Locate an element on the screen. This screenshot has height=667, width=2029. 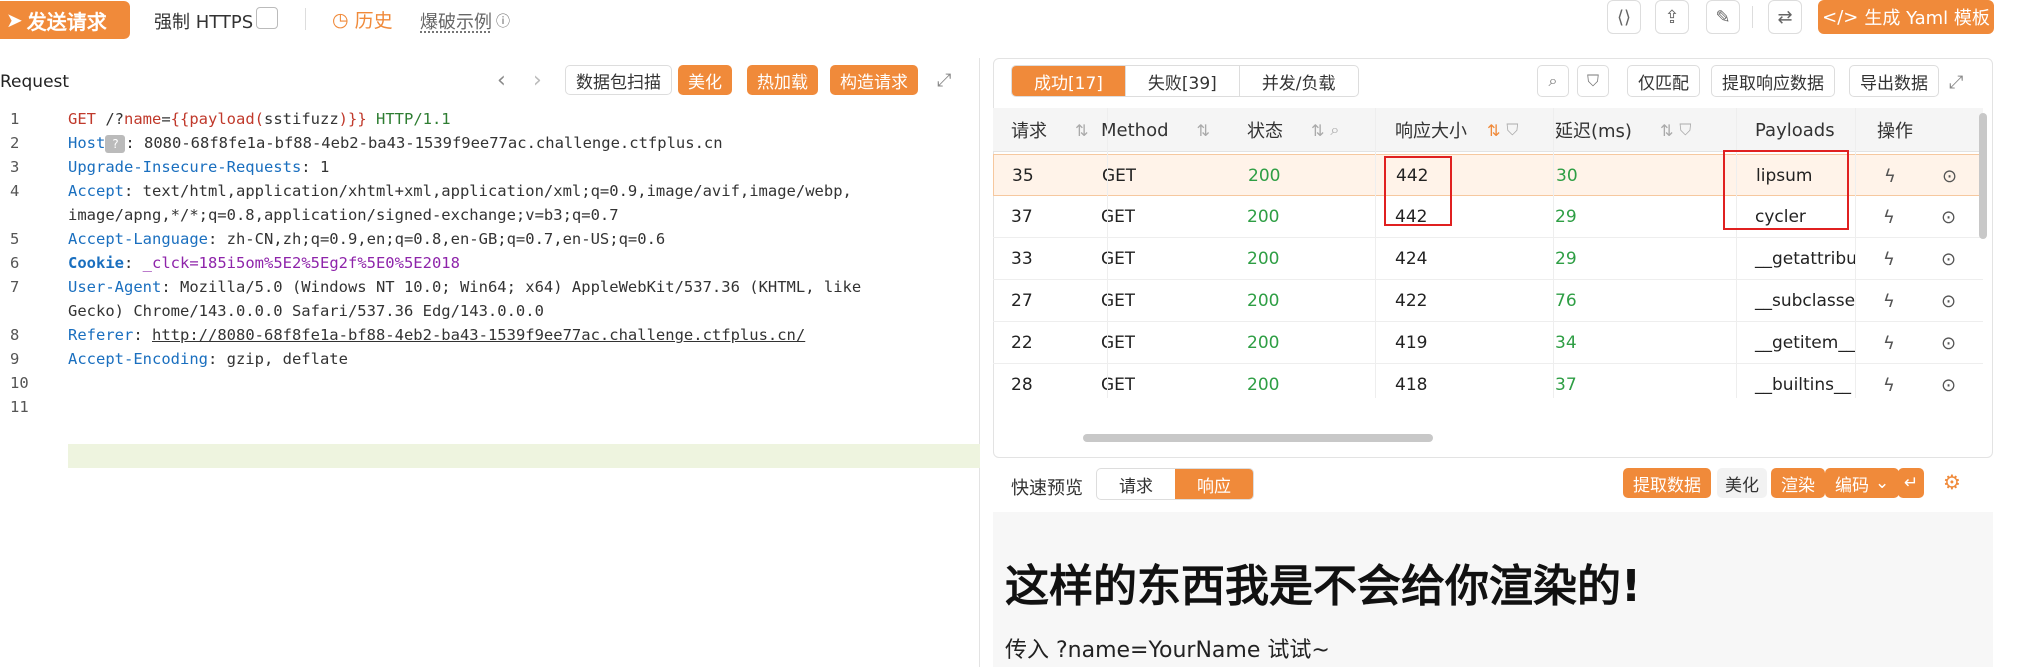
horizontal-scrollbar is located at coordinates (1258, 438).